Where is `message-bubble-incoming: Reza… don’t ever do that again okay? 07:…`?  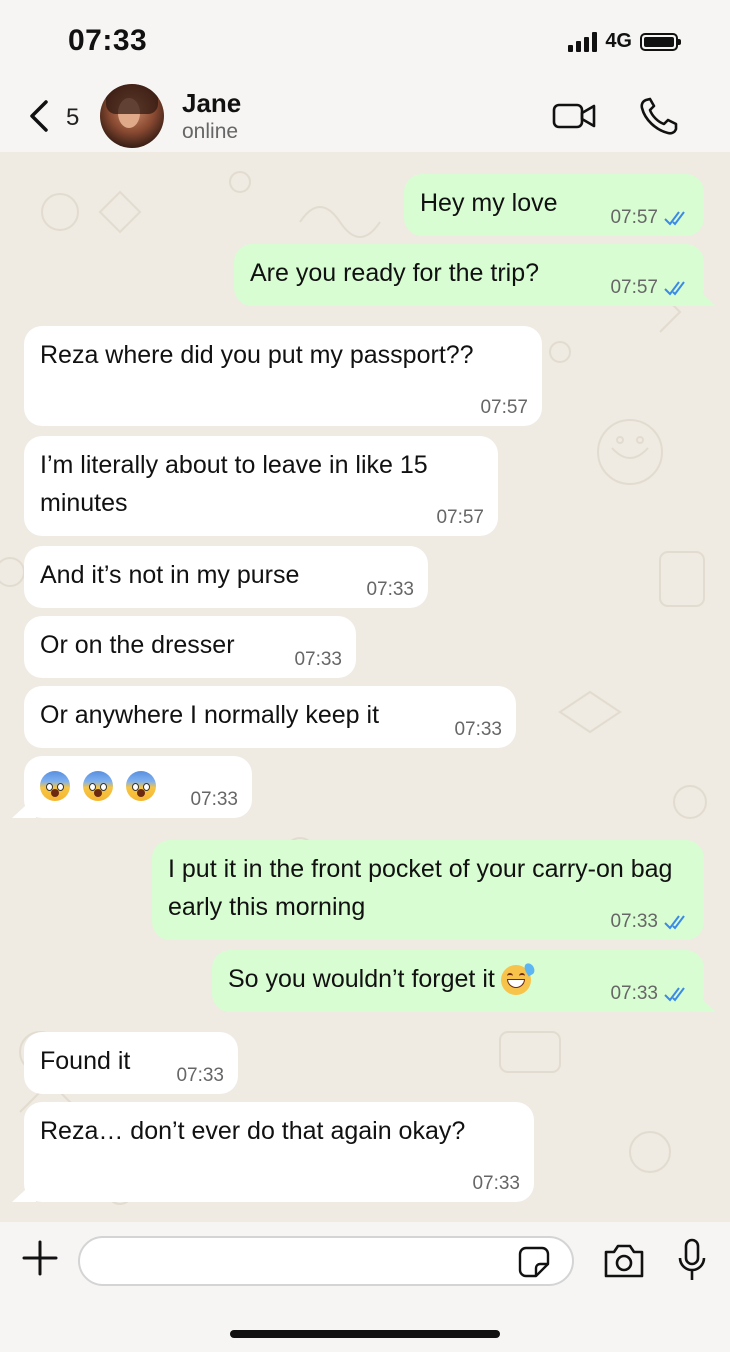 message-bubble-incoming: Reza… don’t ever do that again okay? 07:… is located at coordinates (279, 1152).